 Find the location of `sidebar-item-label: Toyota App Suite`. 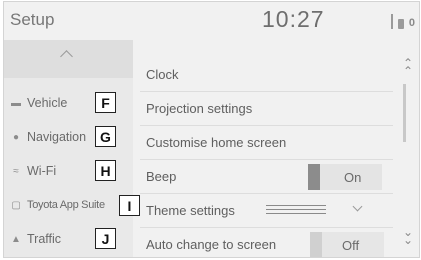

sidebar-item-label: Toyota App Suite is located at coordinates (66, 205).